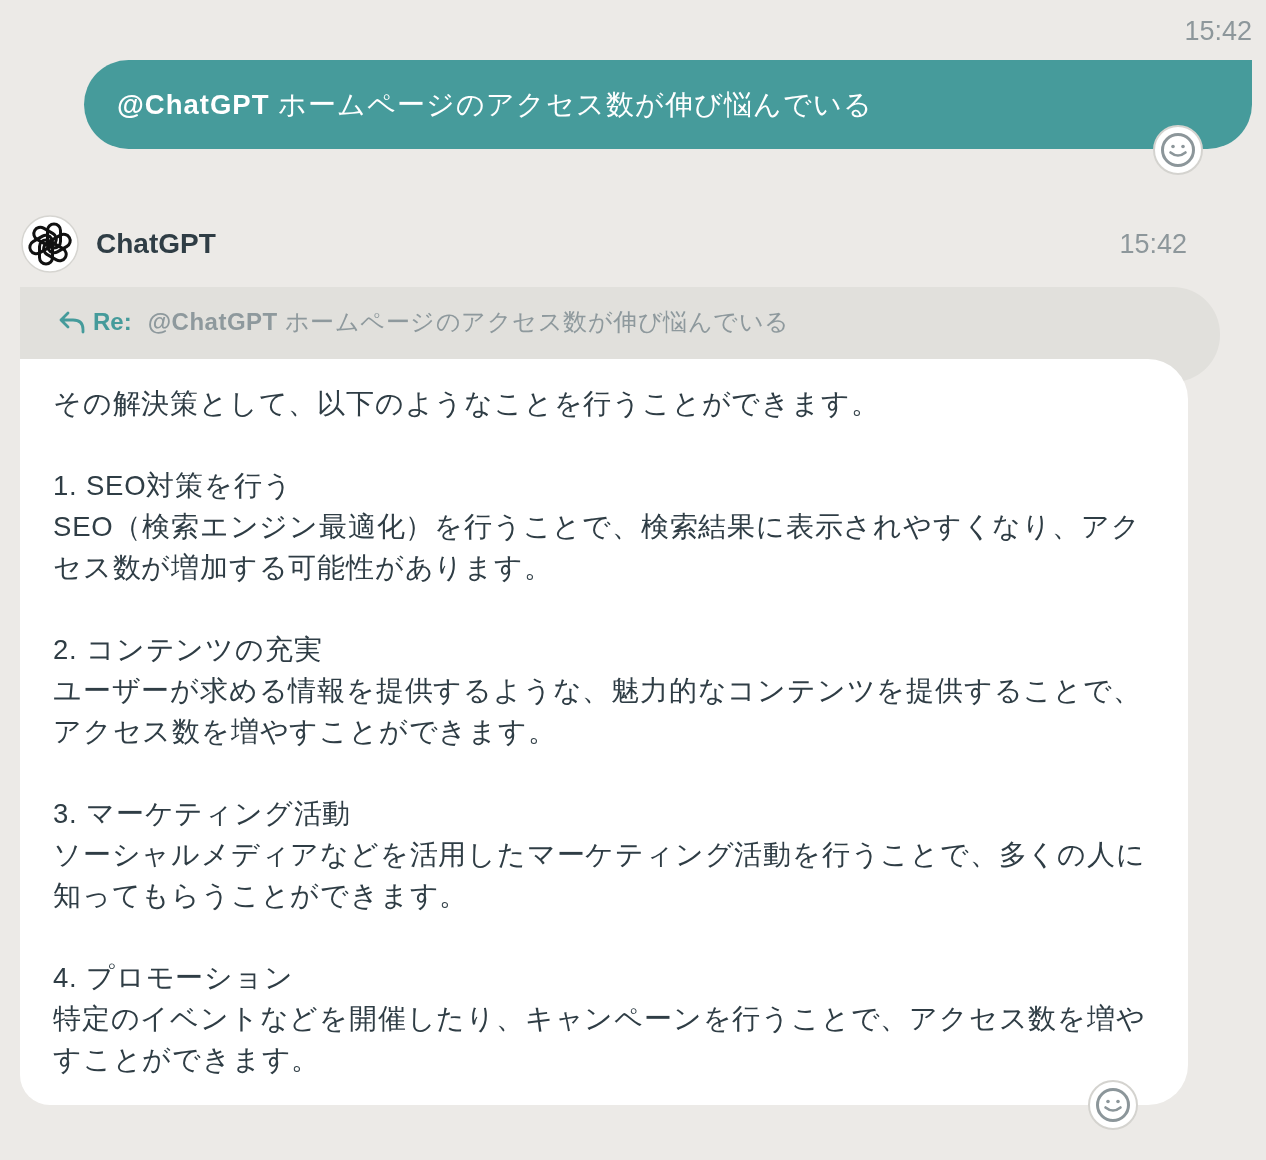  Describe the element at coordinates (600, 875) in the screenshot. I see `item-text: ソーシャルメディアなどを活用したマーケティング活動を行うことで、多くの人に知ってもらうことができます。` at that location.